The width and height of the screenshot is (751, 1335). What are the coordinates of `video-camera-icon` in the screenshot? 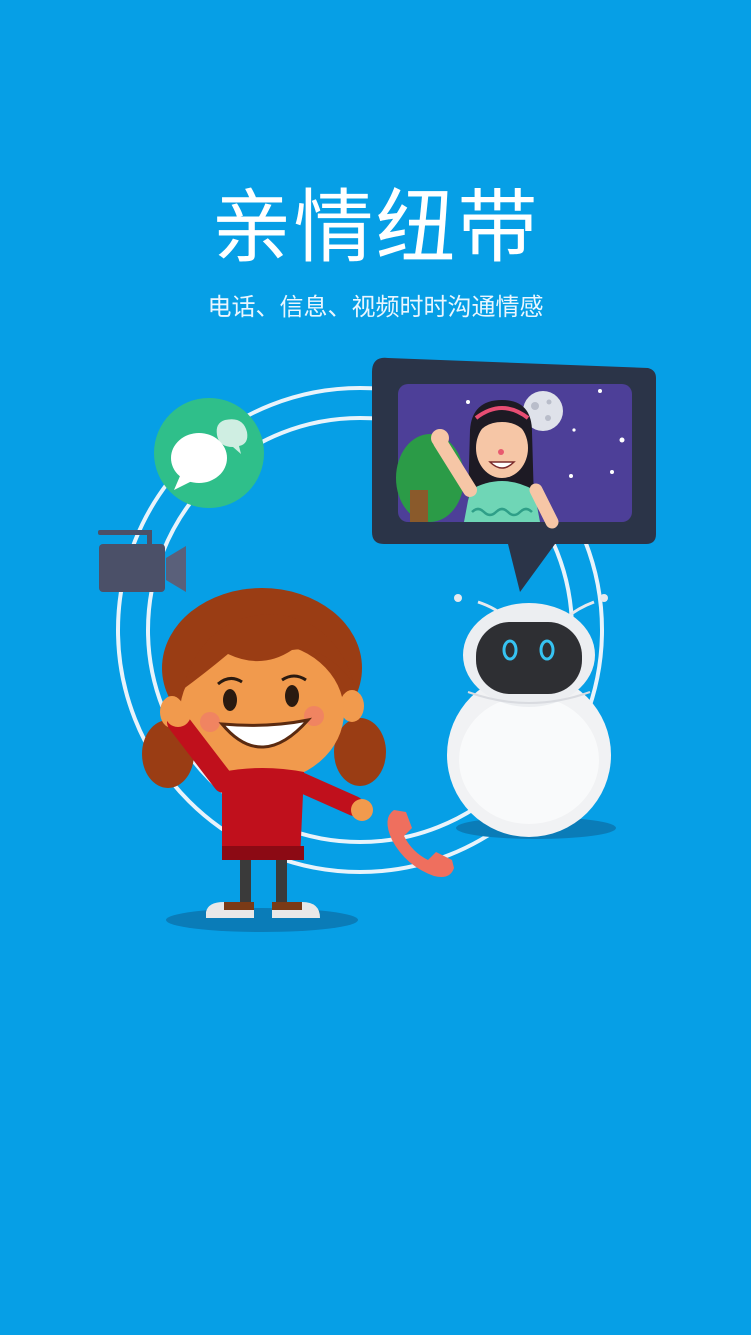 It's located at (142, 561).